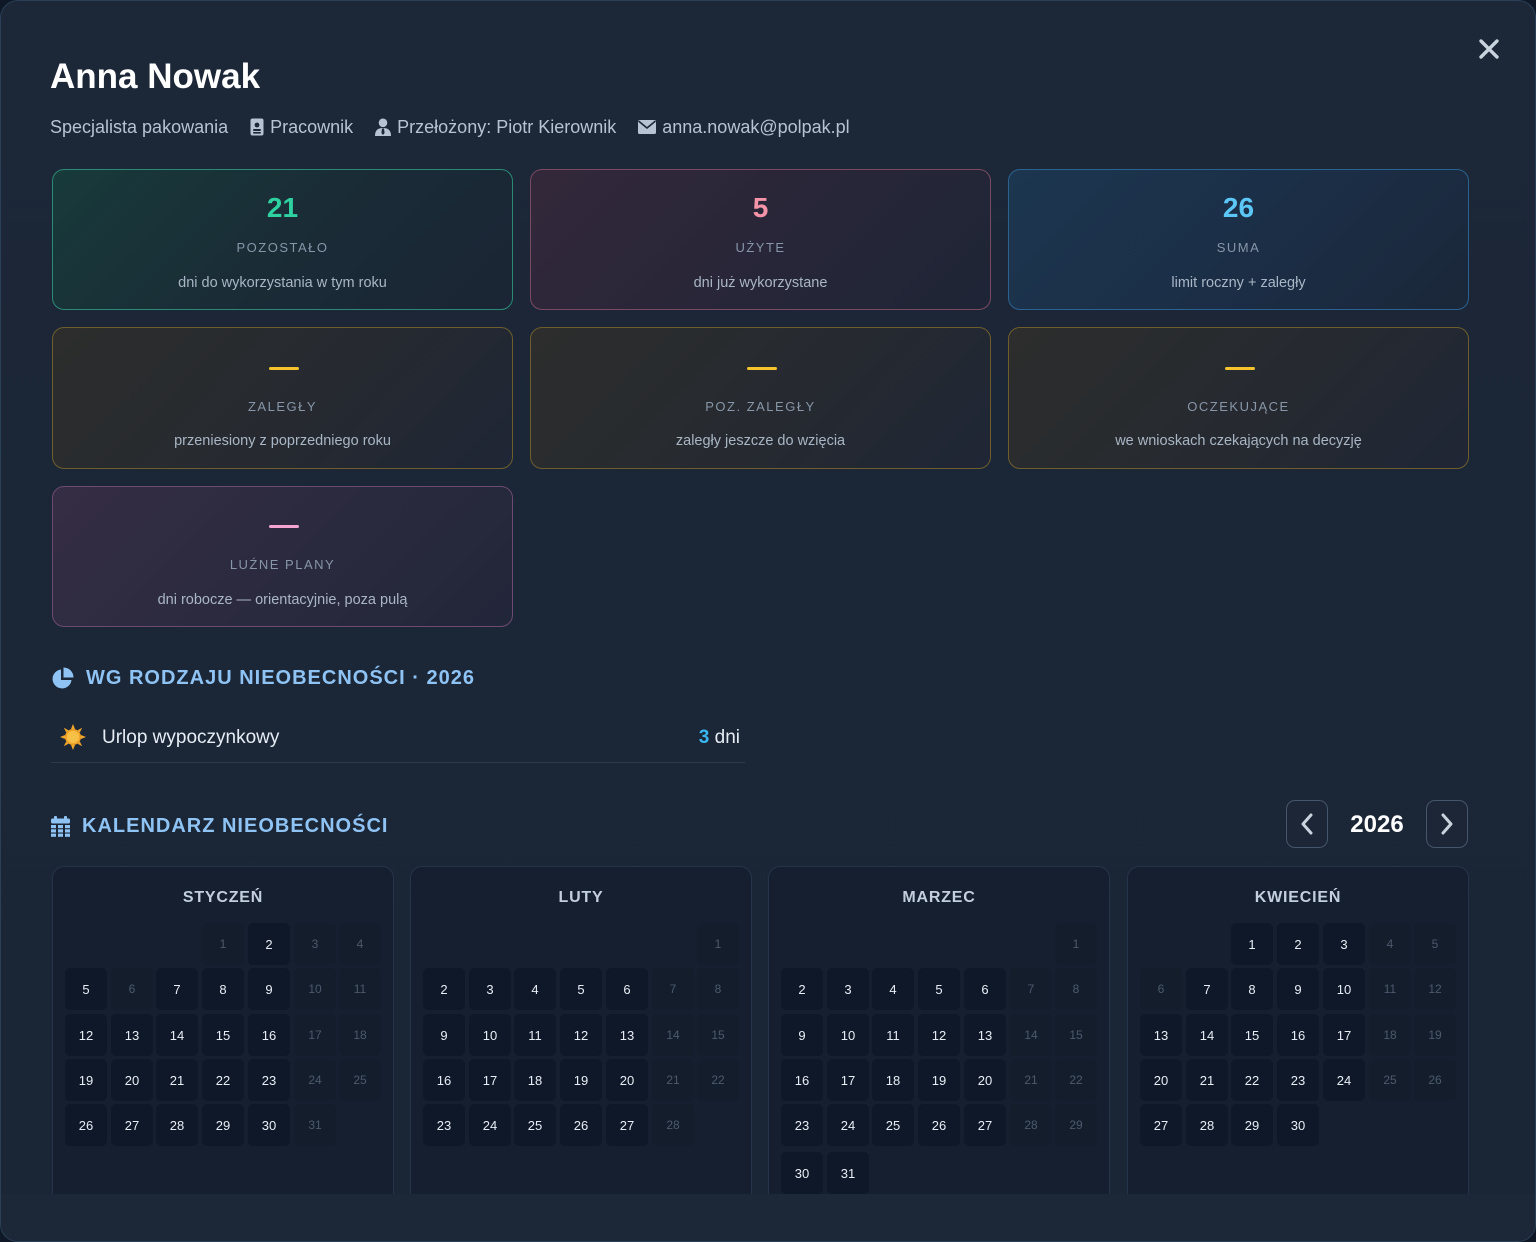 This screenshot has height=1242, width=1536. What do you see at coordinates (1307, 824) in the screenshot?
I see `prev-year-button` at bounding box center [1307, 824].